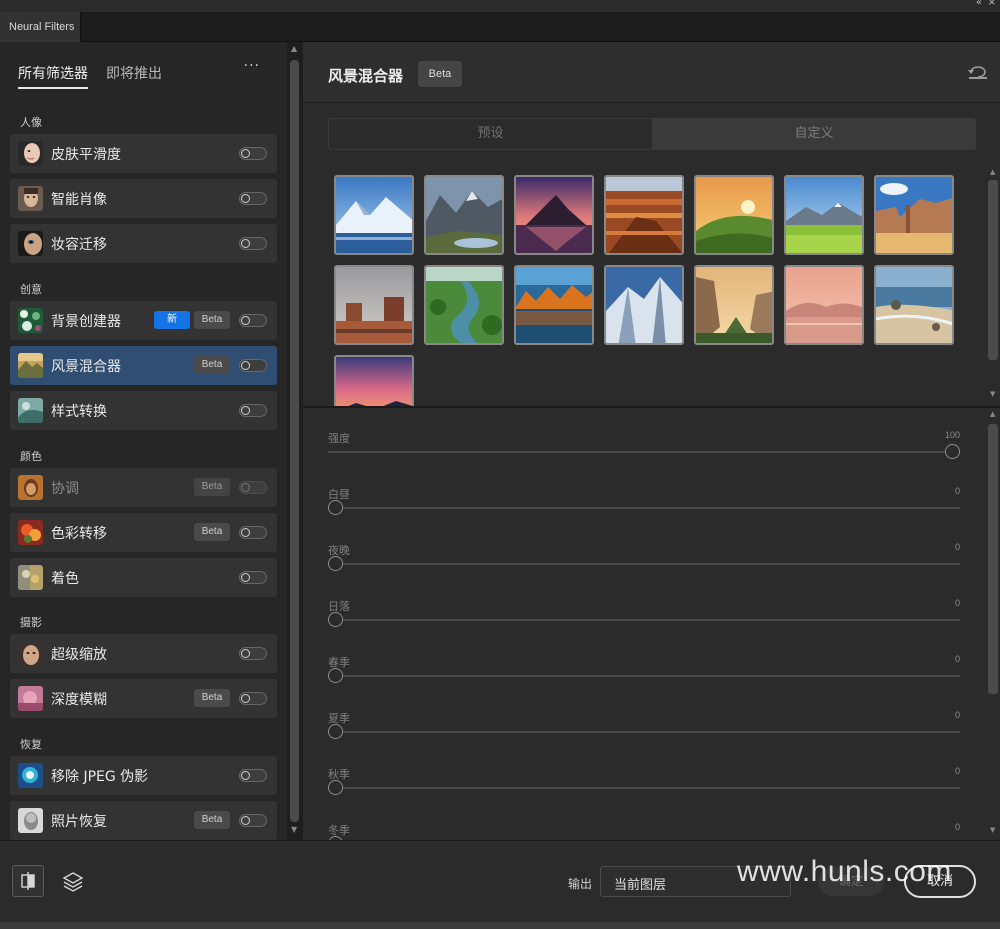 The height and width of the screenshot is (929, 1000). What do you see at coordinates (79, 534) in the screenshot?
I see `filter-item-label: 色彩转移` at bounding box center [79, 534].